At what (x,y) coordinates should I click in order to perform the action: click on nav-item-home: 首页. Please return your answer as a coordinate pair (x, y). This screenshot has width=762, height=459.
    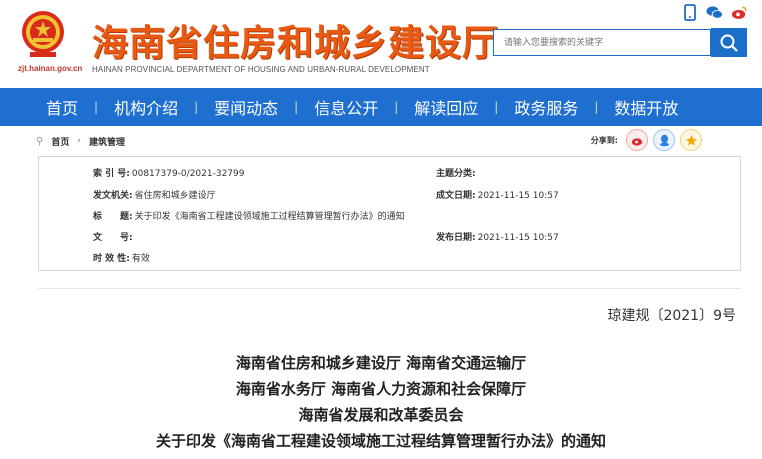
    Looking at the image, I should click on (62, 107).